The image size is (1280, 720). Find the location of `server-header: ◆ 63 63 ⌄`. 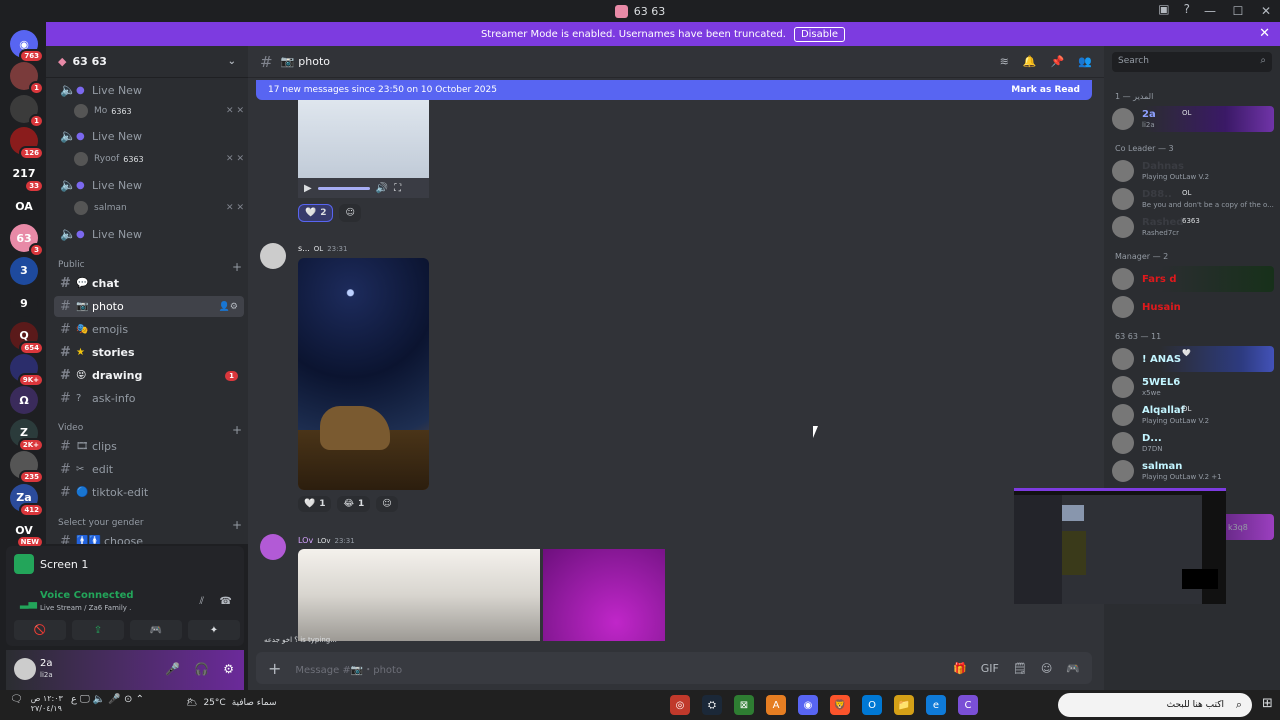

server-header: ◆ 63 63 ⌄ is located at coordinates (147, 62).